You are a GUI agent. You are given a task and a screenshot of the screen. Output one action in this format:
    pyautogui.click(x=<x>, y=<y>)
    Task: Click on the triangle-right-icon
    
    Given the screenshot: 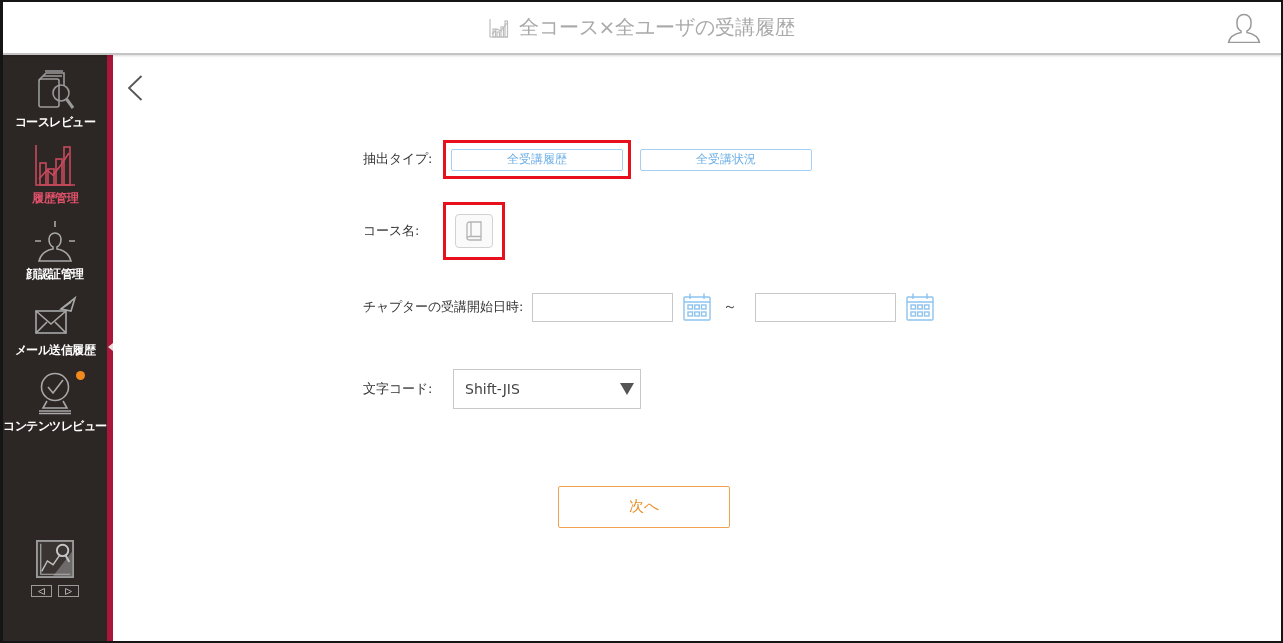 What is the action you would take?
    pyautogui.click(x=68, y=591)
    